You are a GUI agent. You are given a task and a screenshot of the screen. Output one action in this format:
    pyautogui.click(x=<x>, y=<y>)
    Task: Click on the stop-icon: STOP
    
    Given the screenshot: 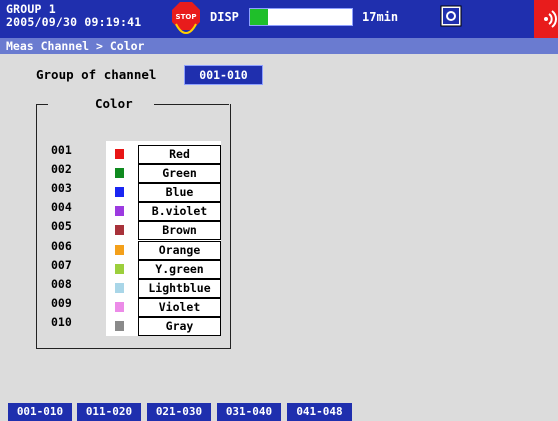 What is the action you would take?
    pyautogui.click(x=186, y=18)
    